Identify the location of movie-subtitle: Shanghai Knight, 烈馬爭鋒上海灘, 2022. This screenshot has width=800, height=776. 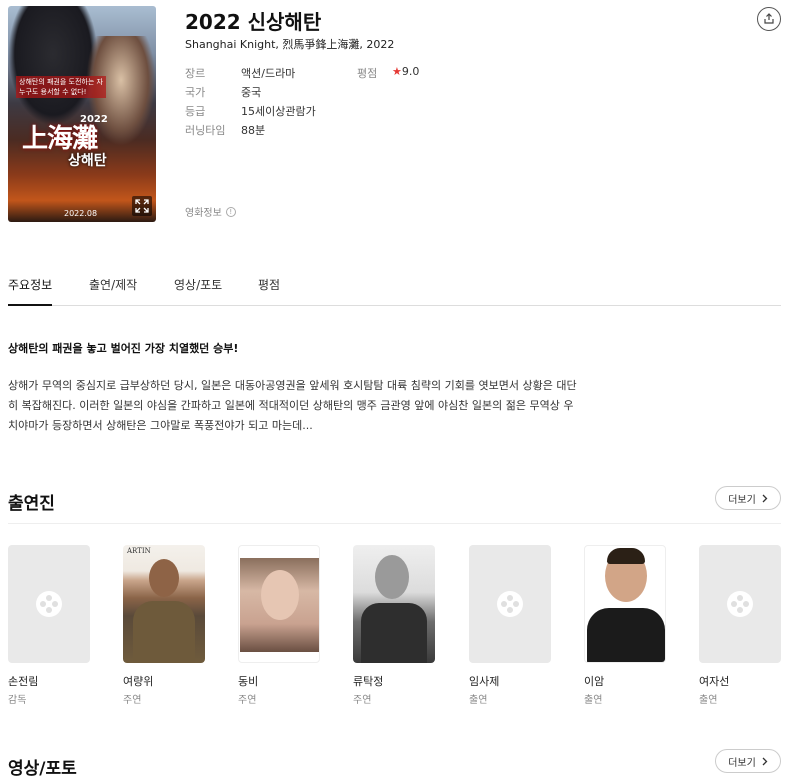
(290, 44).